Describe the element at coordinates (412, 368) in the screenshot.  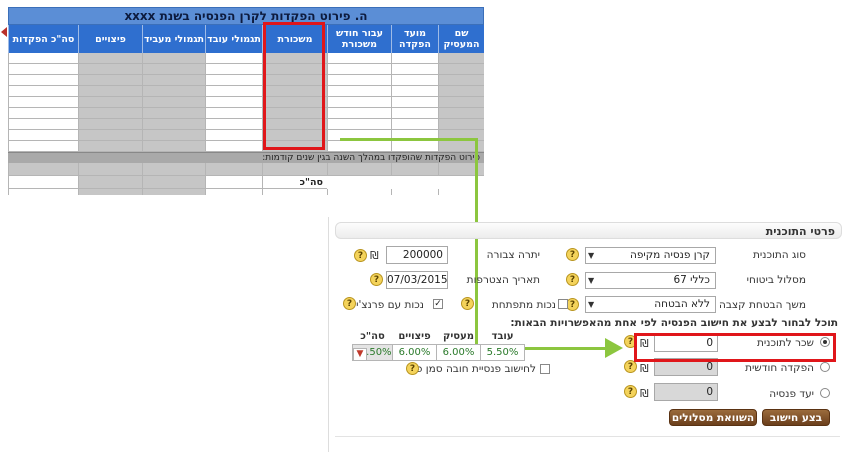
I see `mandatory-pension-help-icon: ?` at that location.